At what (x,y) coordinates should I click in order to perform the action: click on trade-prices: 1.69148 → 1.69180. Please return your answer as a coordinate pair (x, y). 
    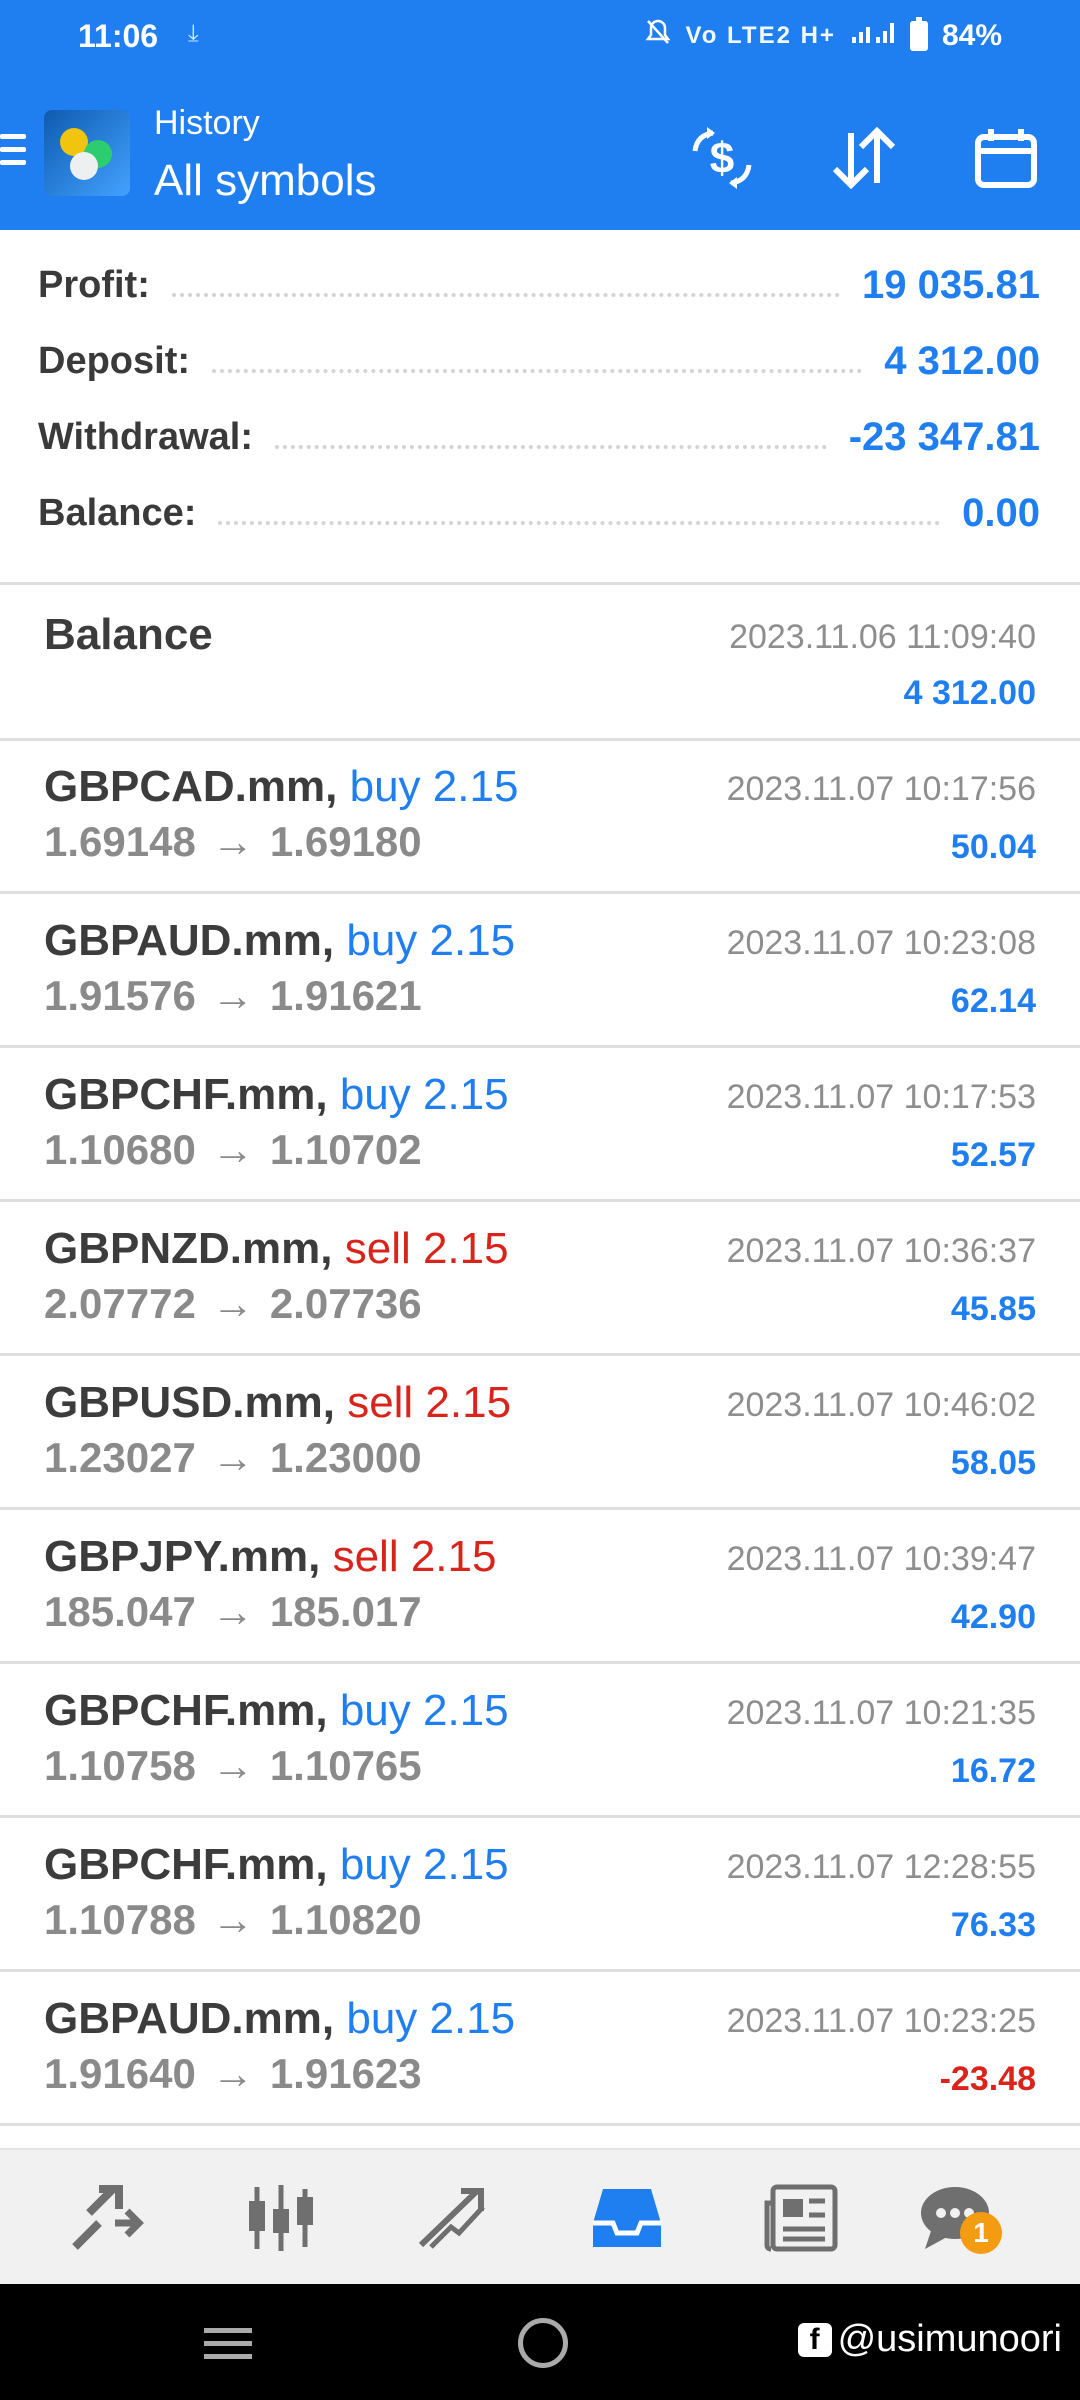
    Looking at the image, I should click on (233, 842).